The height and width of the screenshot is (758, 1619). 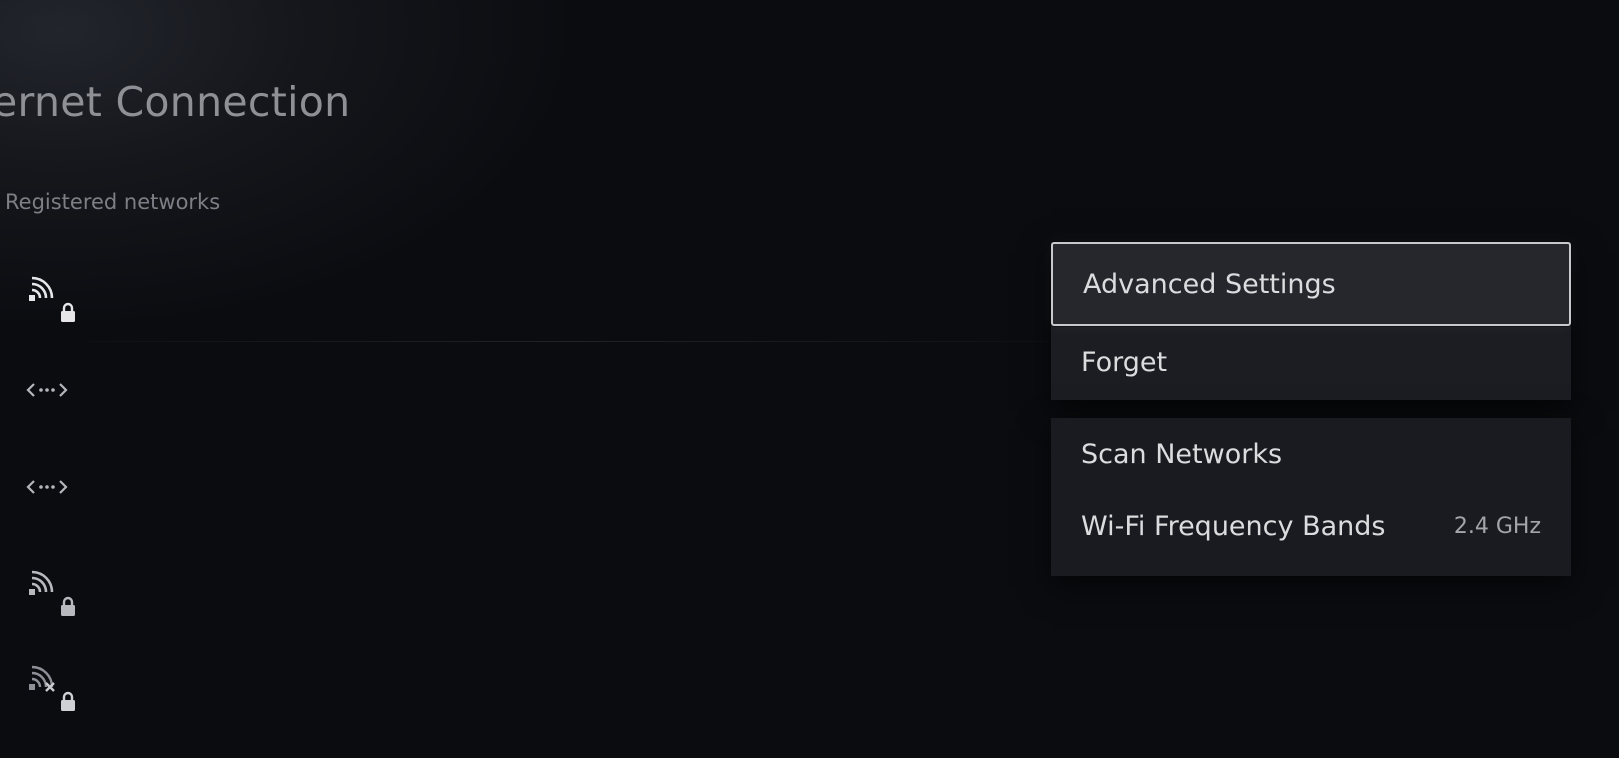 What do you see at coordinates (1182, 454) in the screenshot?
I see `scan-networks-label: Scan Networks` at bounding box center [1182, 454].